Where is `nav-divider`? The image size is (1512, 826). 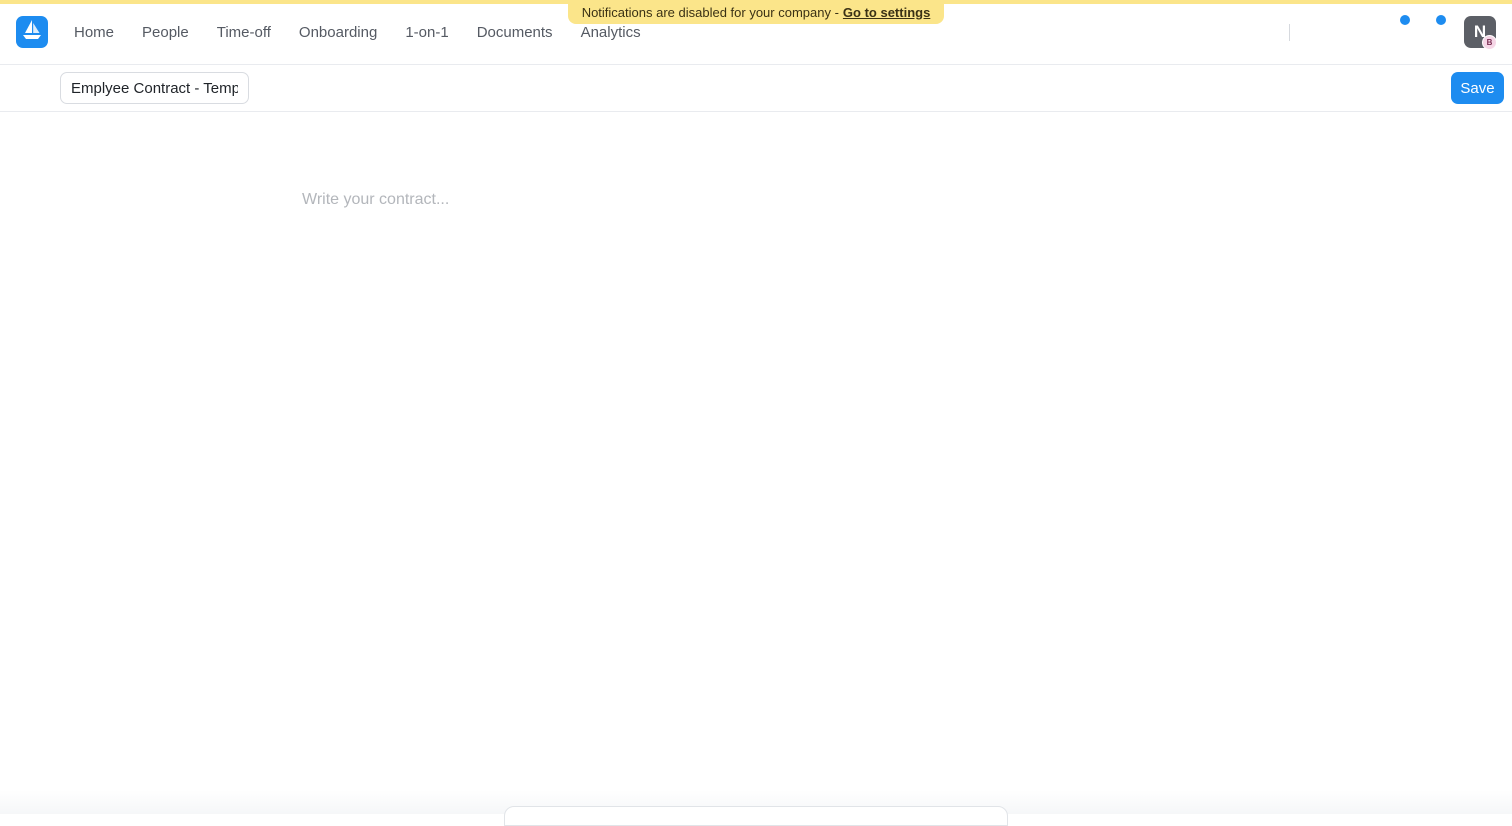 nav-divider is located at coordinates (1289, 32).